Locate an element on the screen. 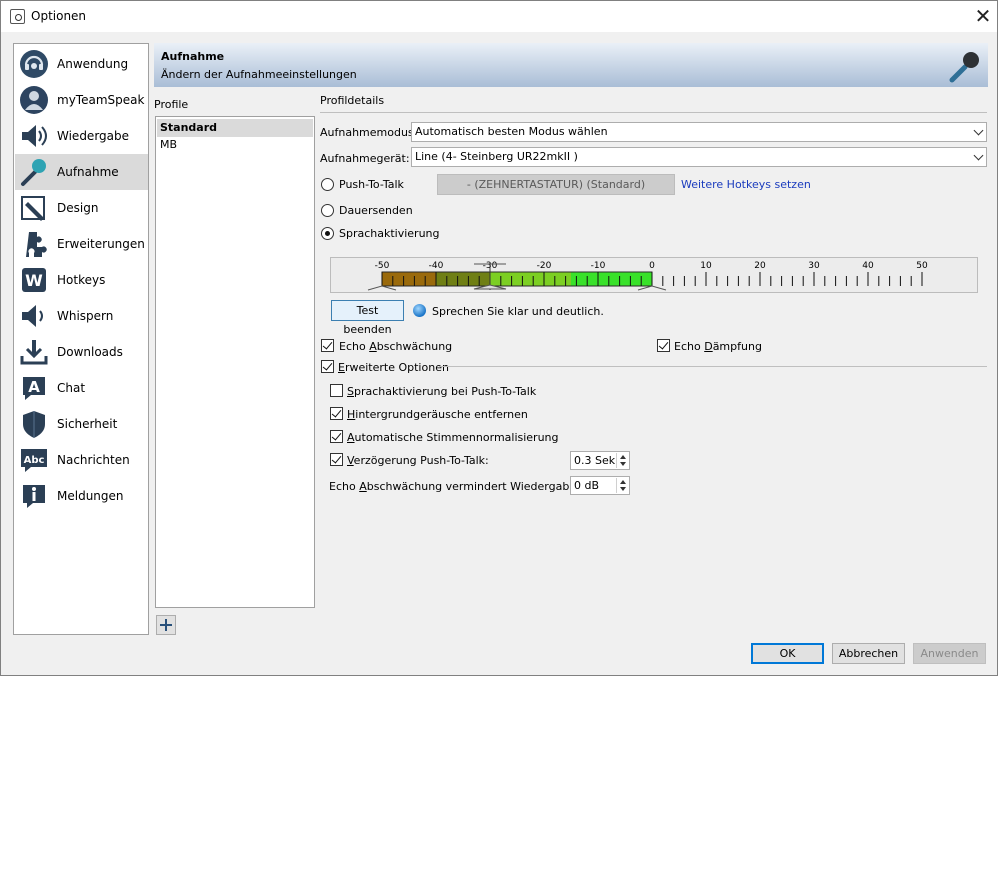 This screenshot has height=892, width=998. sidebar-item-hotkeys: W Hotkeys is located at coordinates (81, 280).